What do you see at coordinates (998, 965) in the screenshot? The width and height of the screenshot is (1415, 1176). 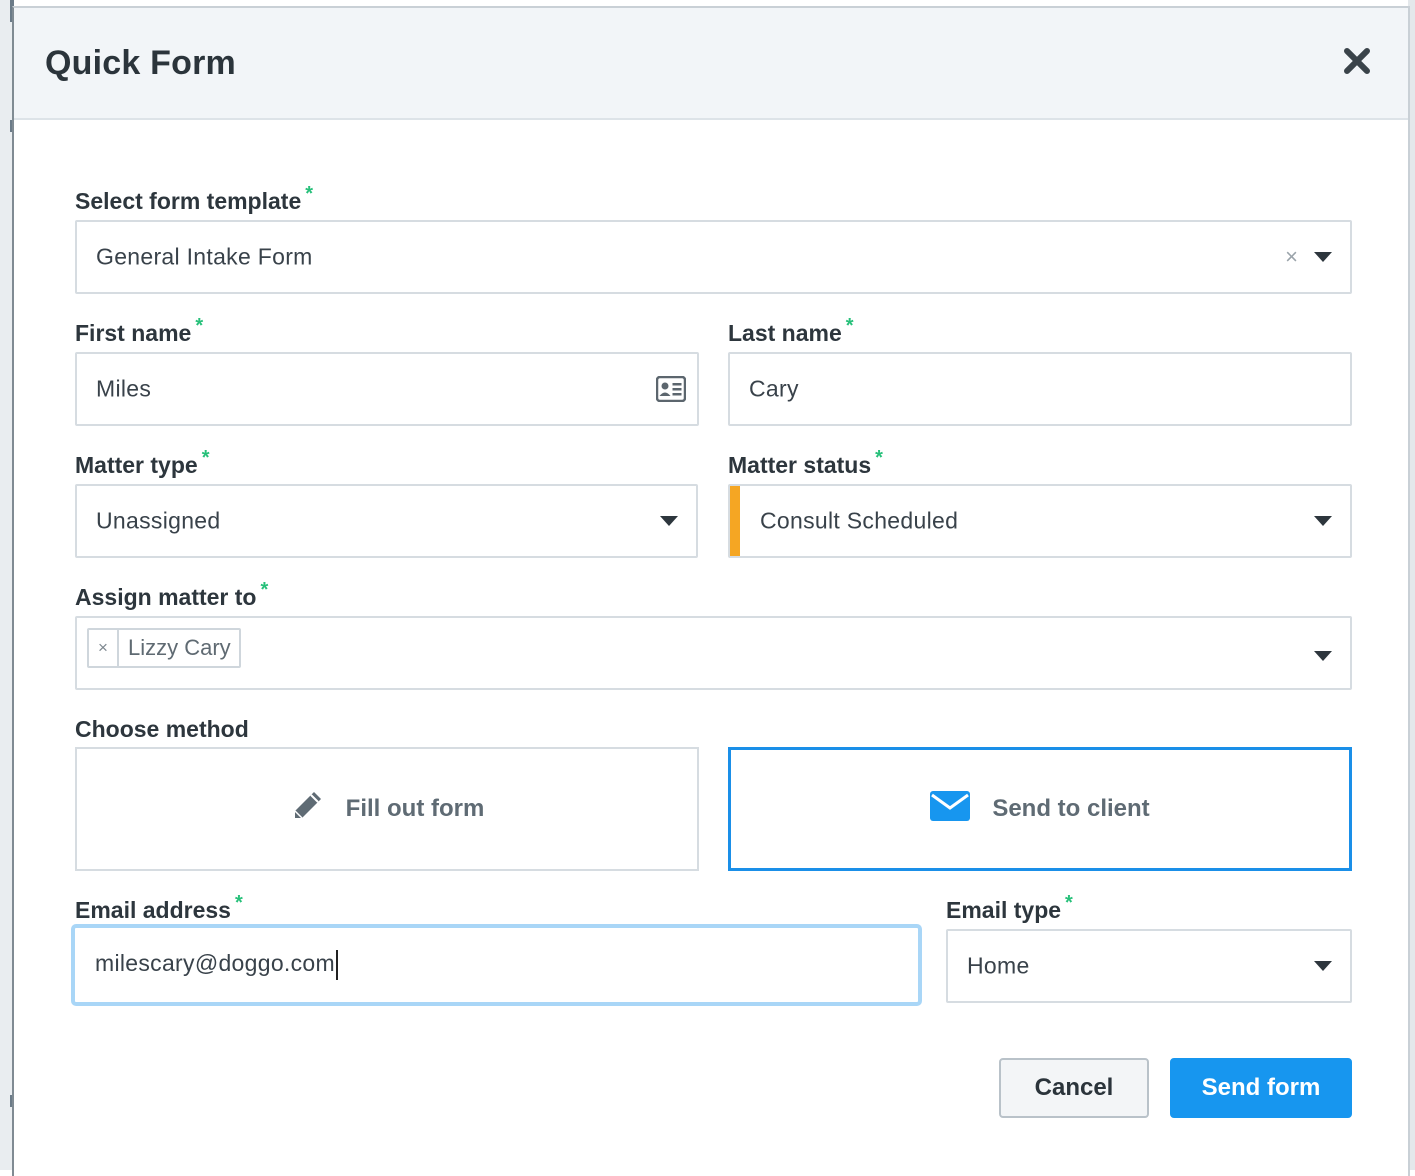 I see `email-type-value: Home` at bounding box center [998, 965].